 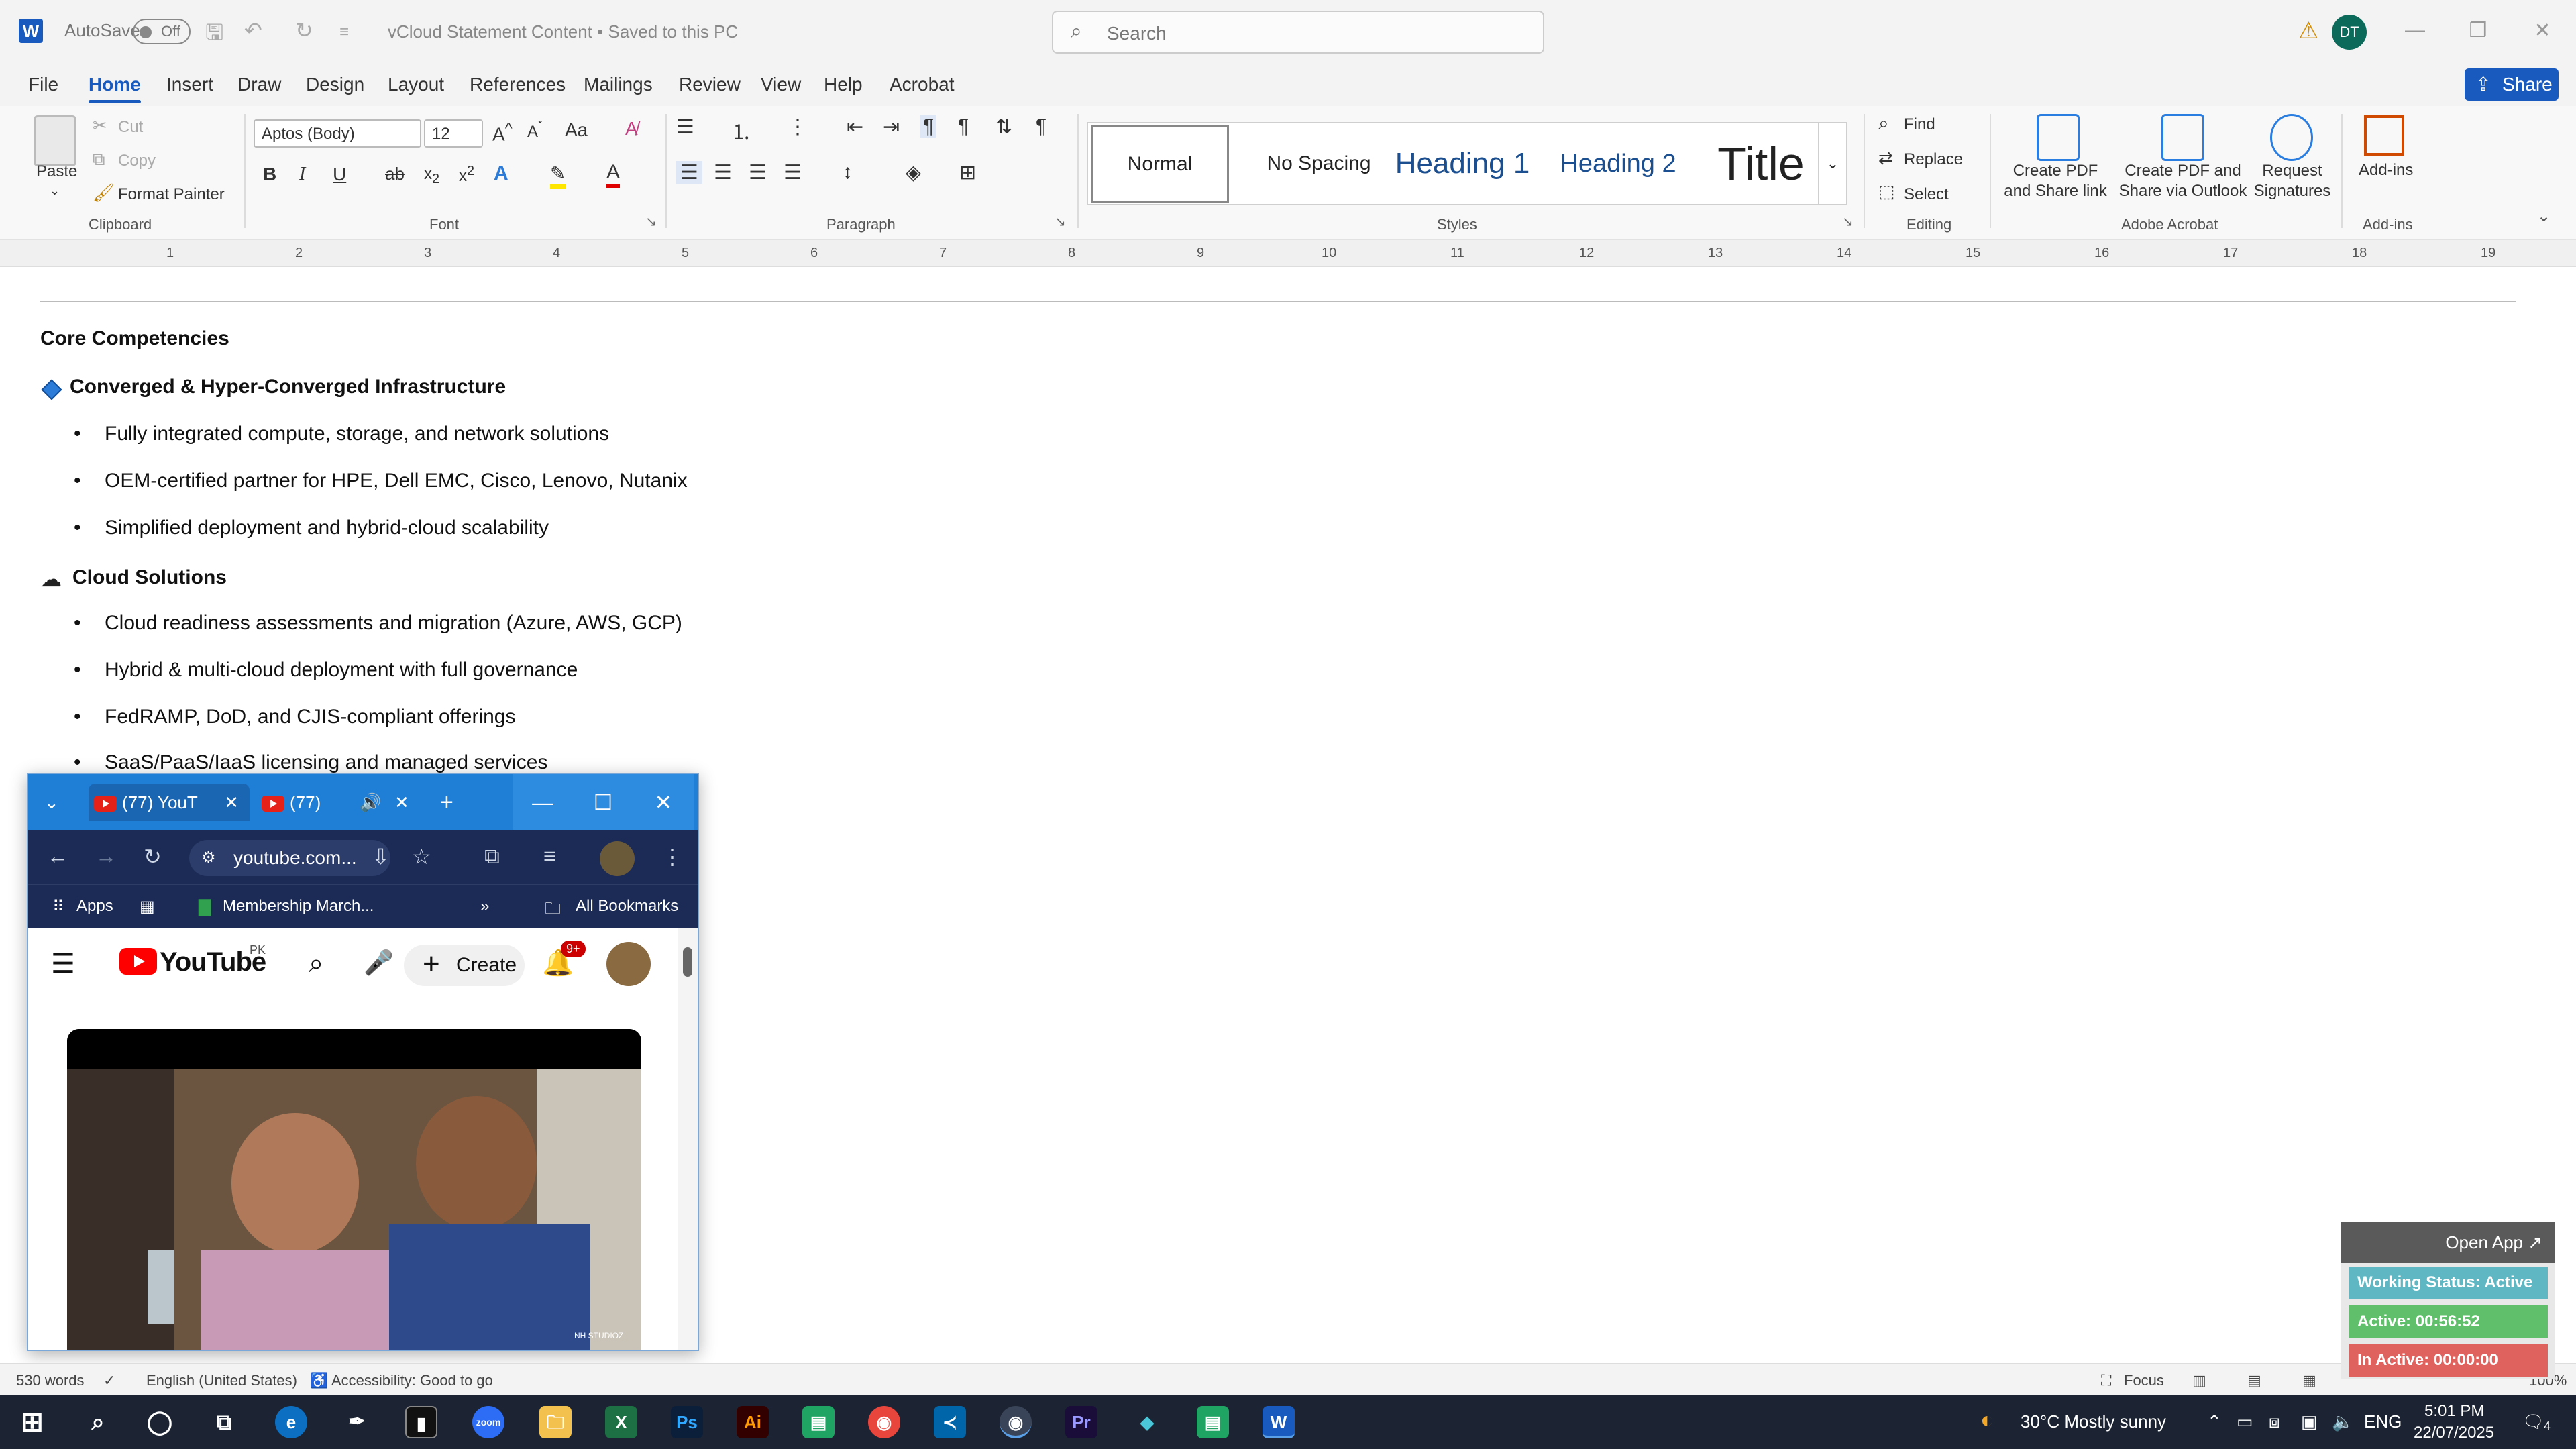 I want to click on paste-icon, so click(x=55, y=140).